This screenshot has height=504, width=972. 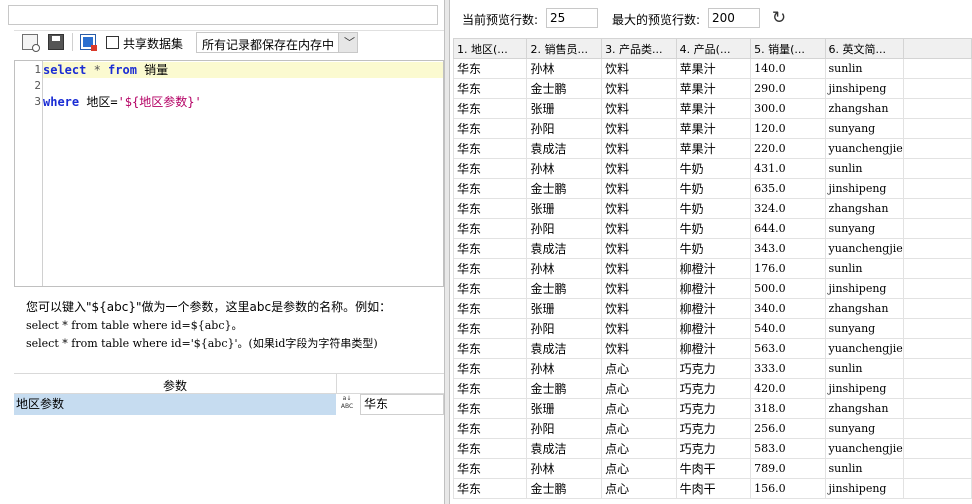 I want to click on sql-condition: 地区=, so click(x=98, y=102).